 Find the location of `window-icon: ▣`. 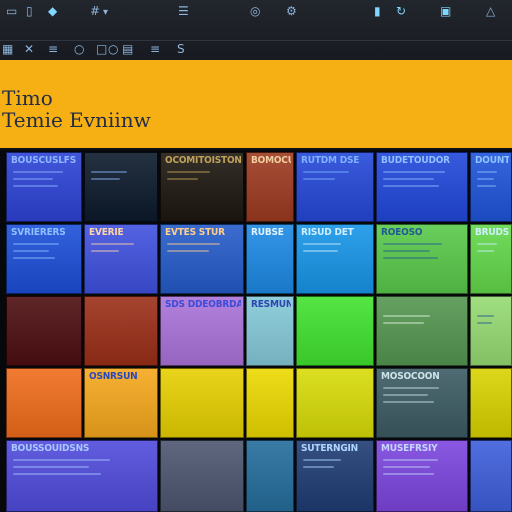

window-icon: ▣ is located at coordinates (445, 11).